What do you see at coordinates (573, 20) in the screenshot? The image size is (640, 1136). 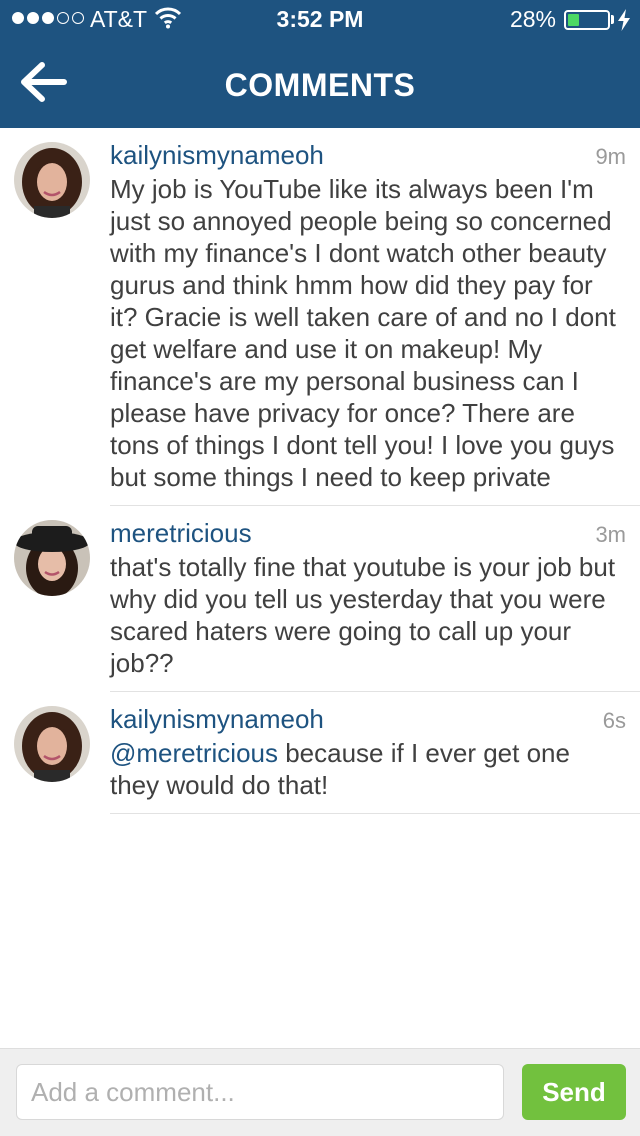 I see `battery-level-fill` at bounding box center [573, 20].